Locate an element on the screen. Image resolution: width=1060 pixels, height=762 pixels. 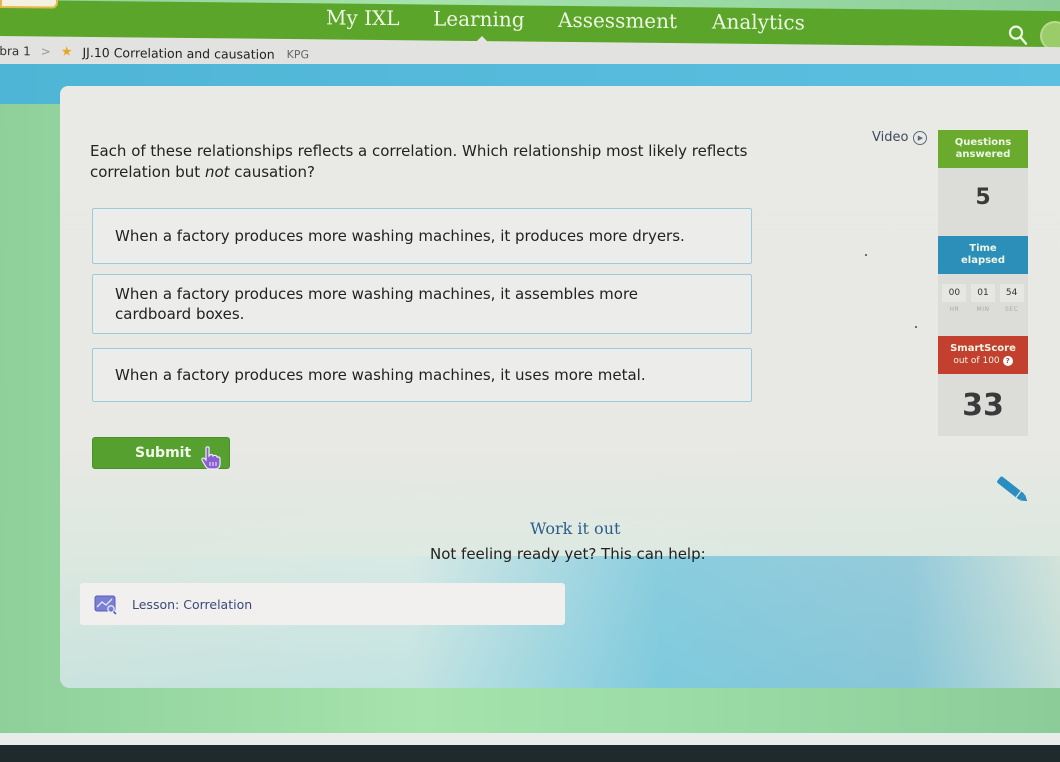
questions-answered-value: 5 is located at coordinates (983, 197).